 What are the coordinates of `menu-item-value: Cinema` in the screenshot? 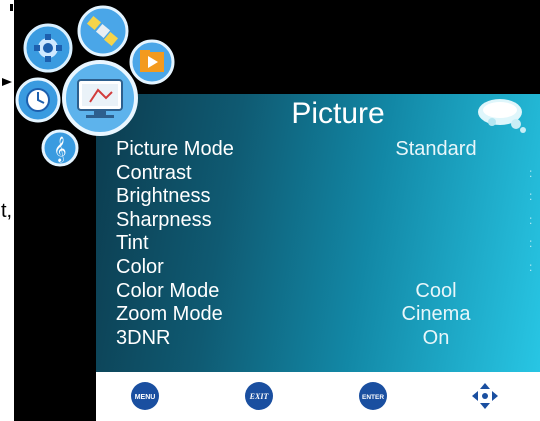 It's located at (436, 314).